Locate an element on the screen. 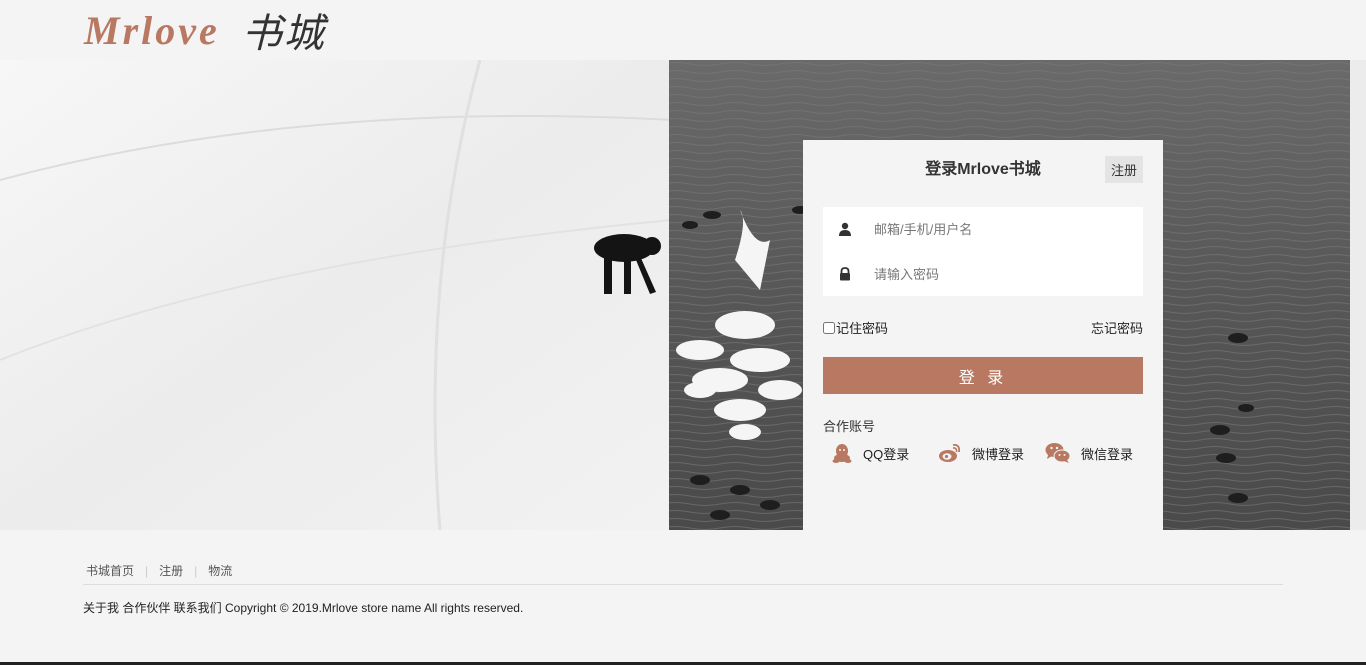 Image resolution: width=1366 pixels, height=665 pixels. username-field is located at coordinates (983, 229).